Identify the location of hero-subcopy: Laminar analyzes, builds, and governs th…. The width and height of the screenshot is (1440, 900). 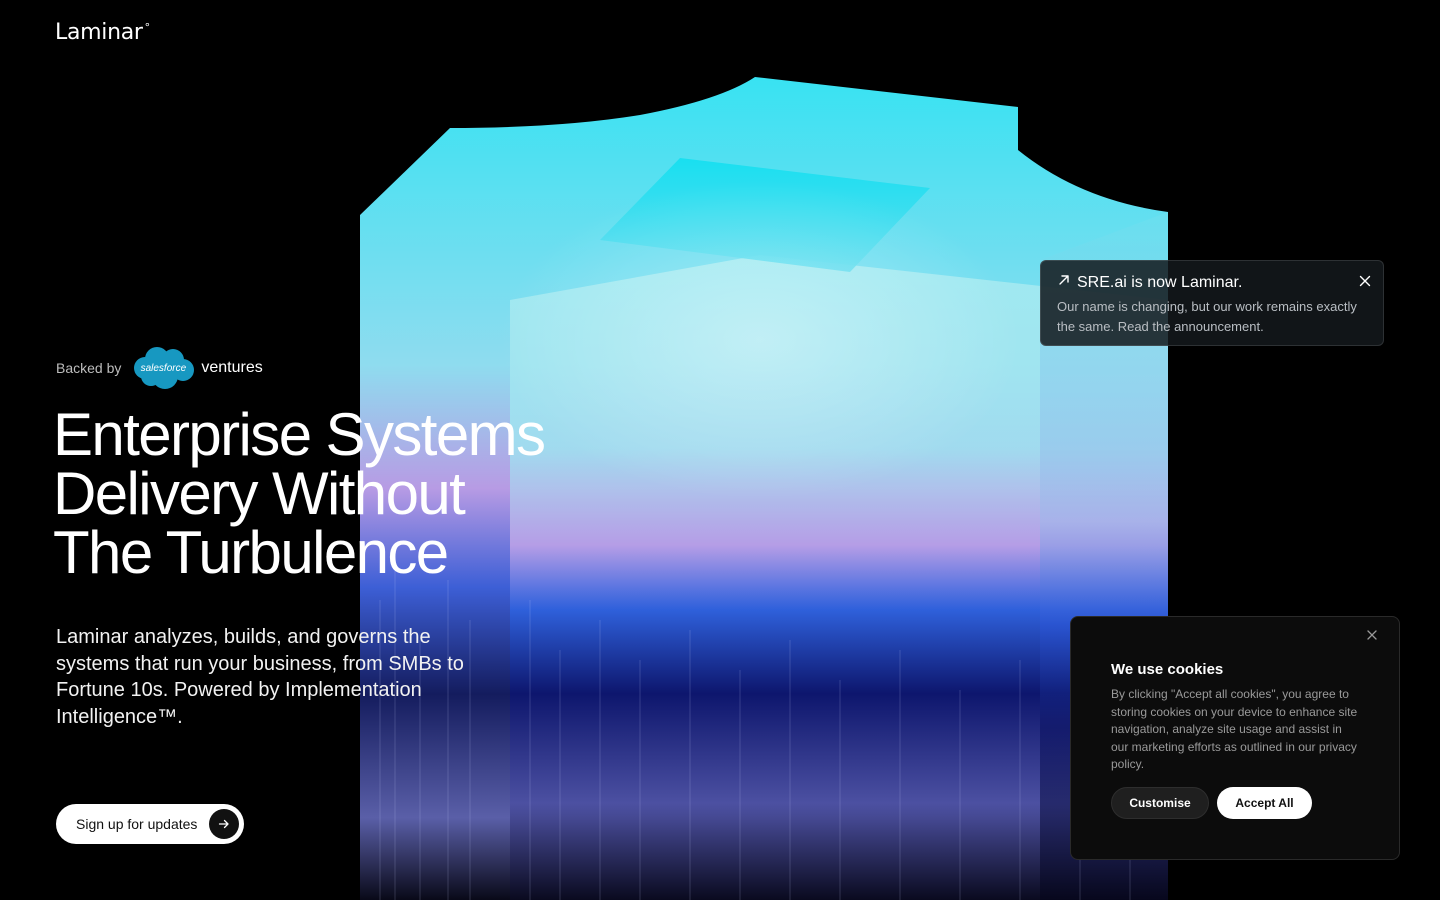
(260, 677).